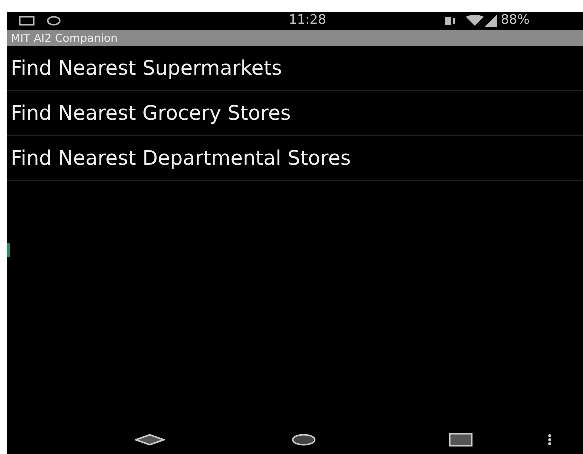  Describe the element at coordinates (475, 21) in the screenshot. I see `wifi-icon` at that location.